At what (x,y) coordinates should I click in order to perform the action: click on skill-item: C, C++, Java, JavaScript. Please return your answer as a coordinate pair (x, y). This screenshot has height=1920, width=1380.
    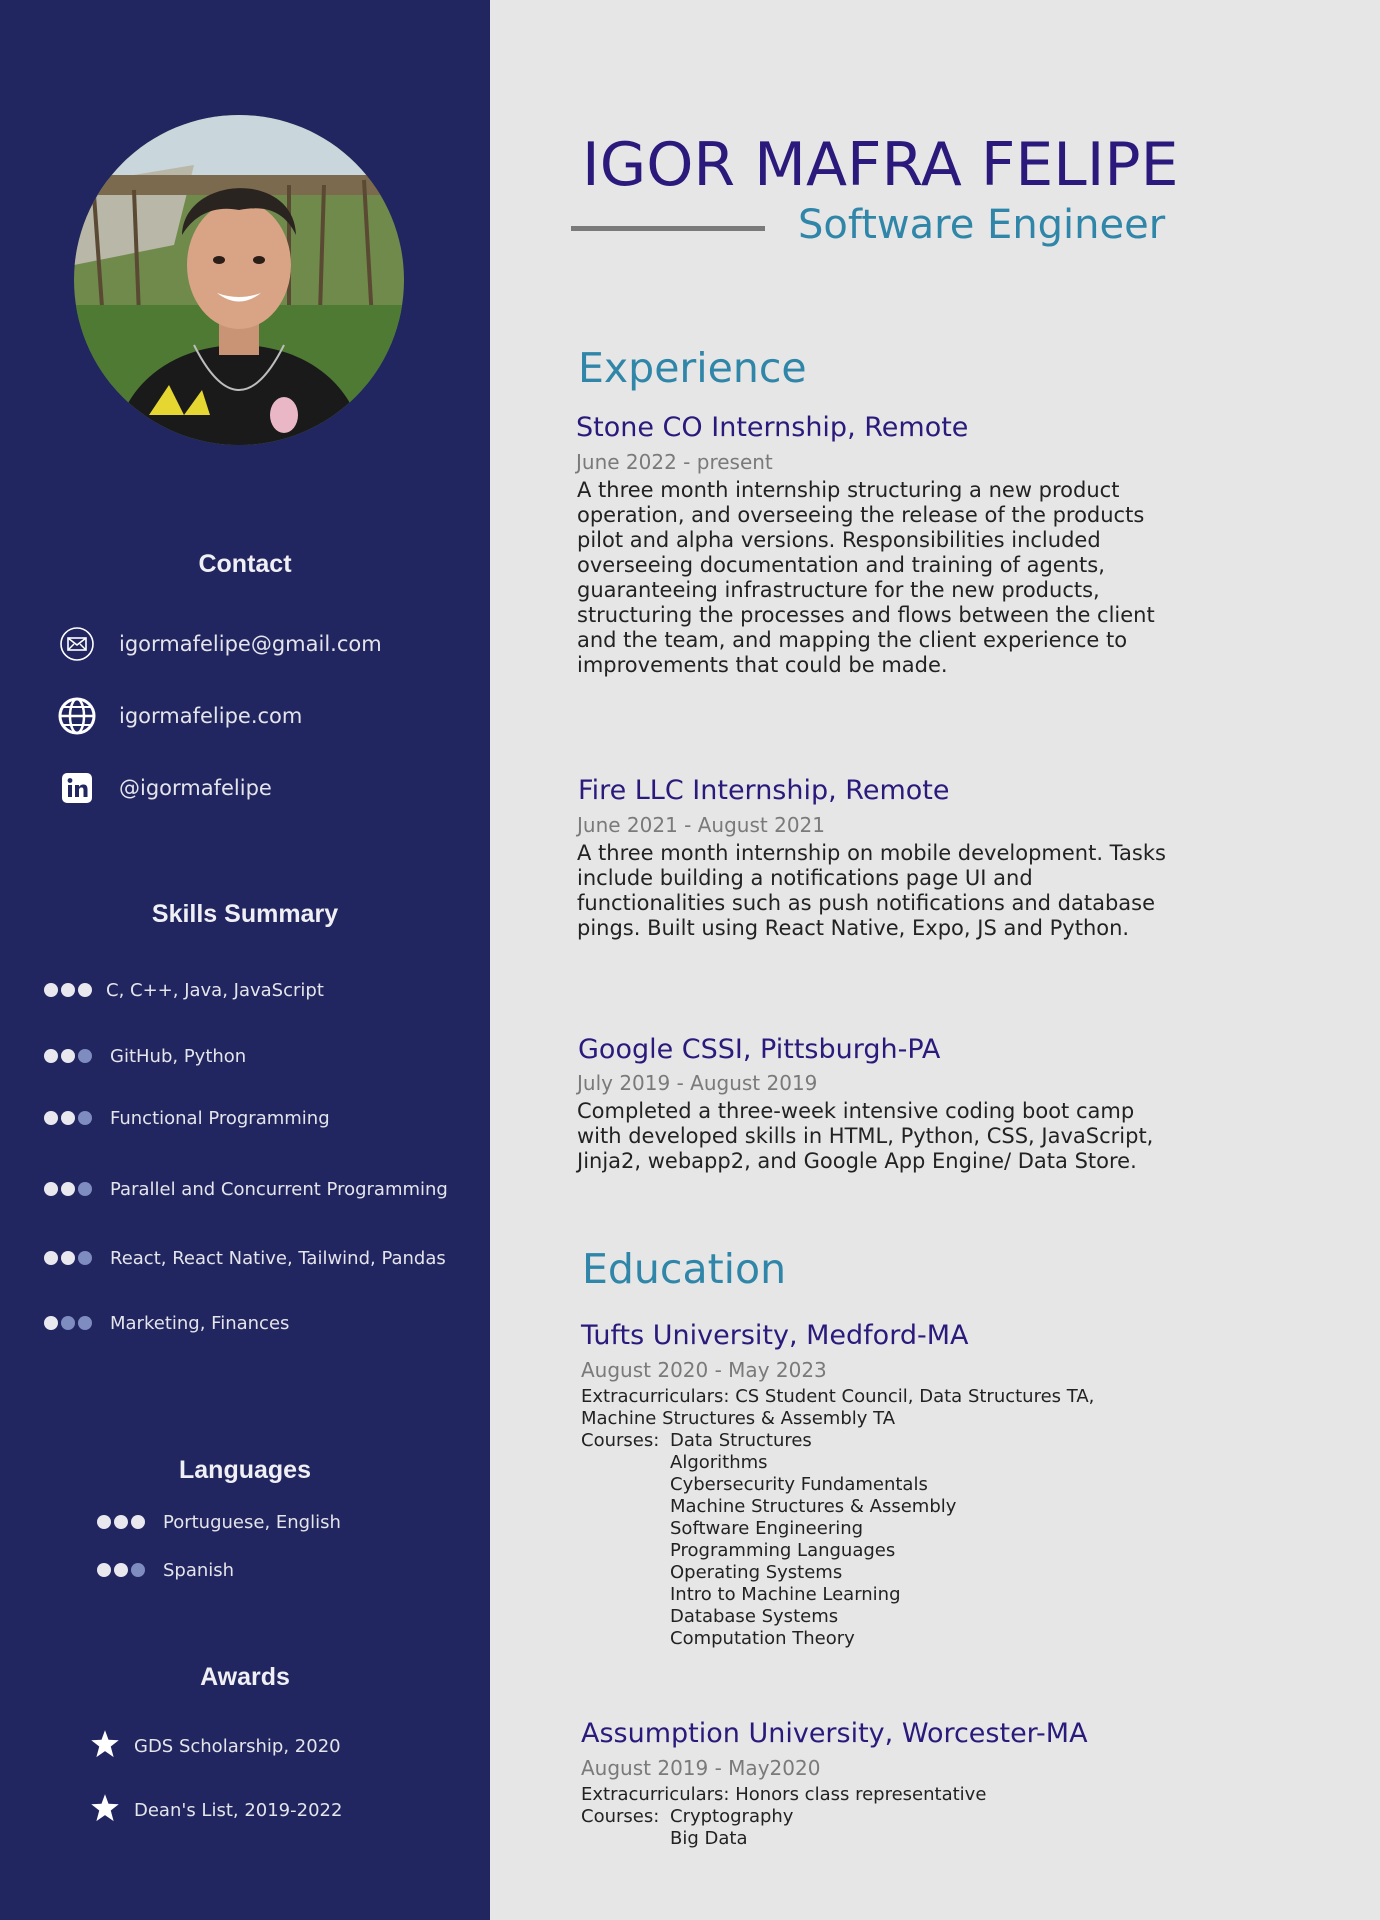
    Looking at the image, I should click on (184, 990).